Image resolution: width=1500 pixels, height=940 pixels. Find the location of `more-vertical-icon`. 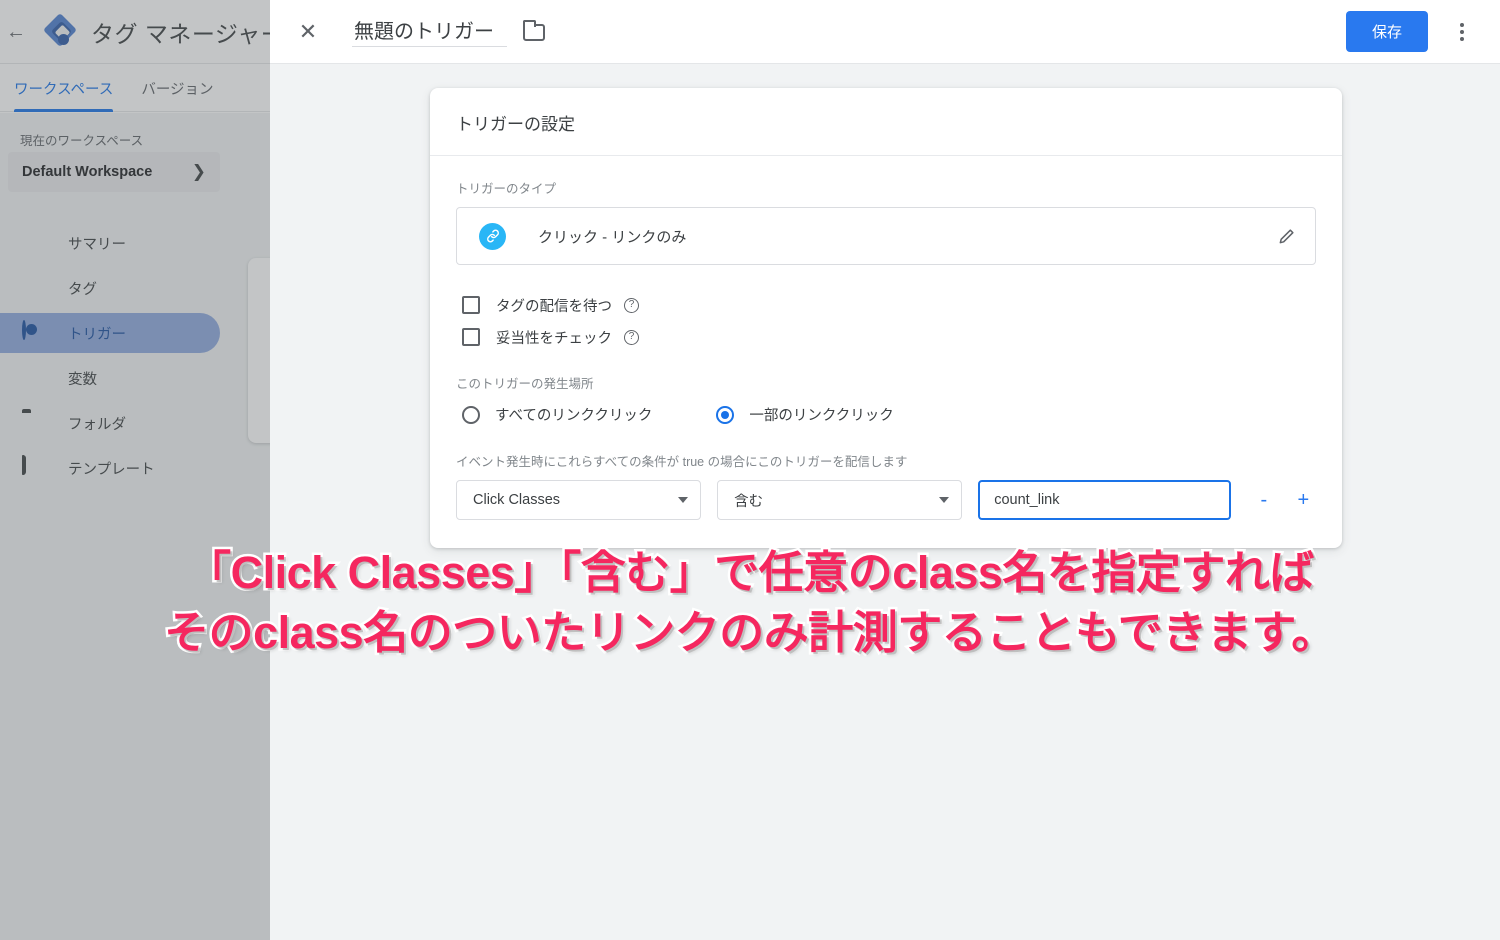

more-vertical-icon is located at coordinates (1462, 32).